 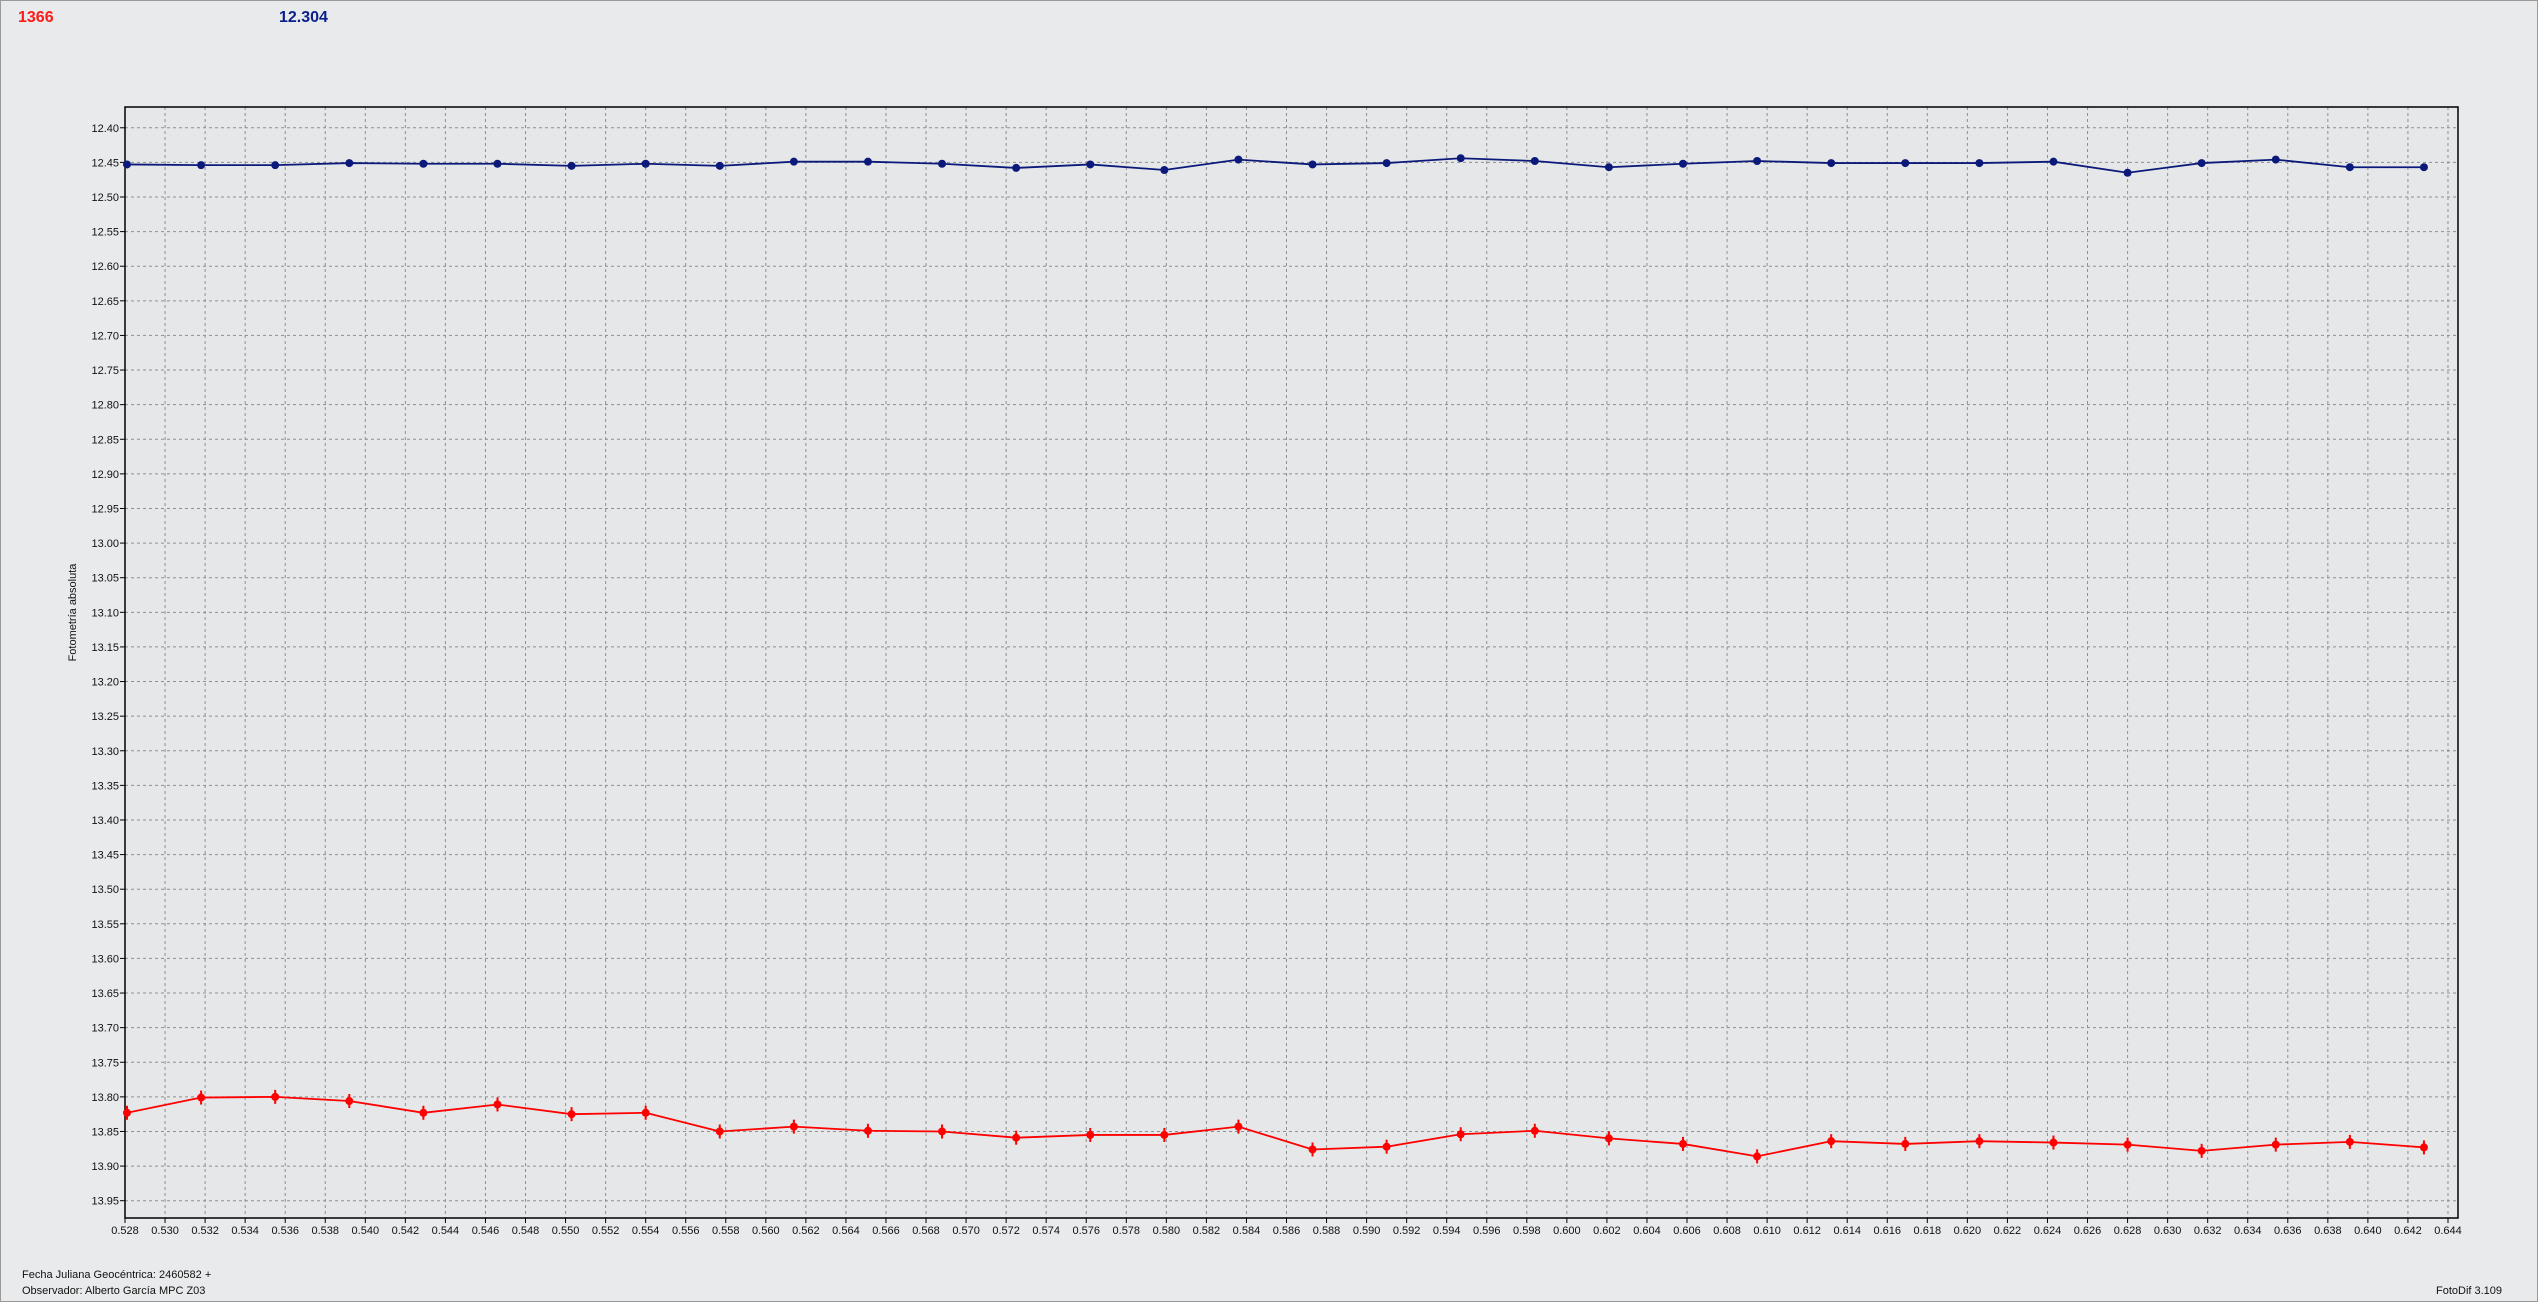 What do you see at coordinates (105, 786) in the screenshot?
I see `y-tick-label: 13.35` at bounding box center [105, 786].